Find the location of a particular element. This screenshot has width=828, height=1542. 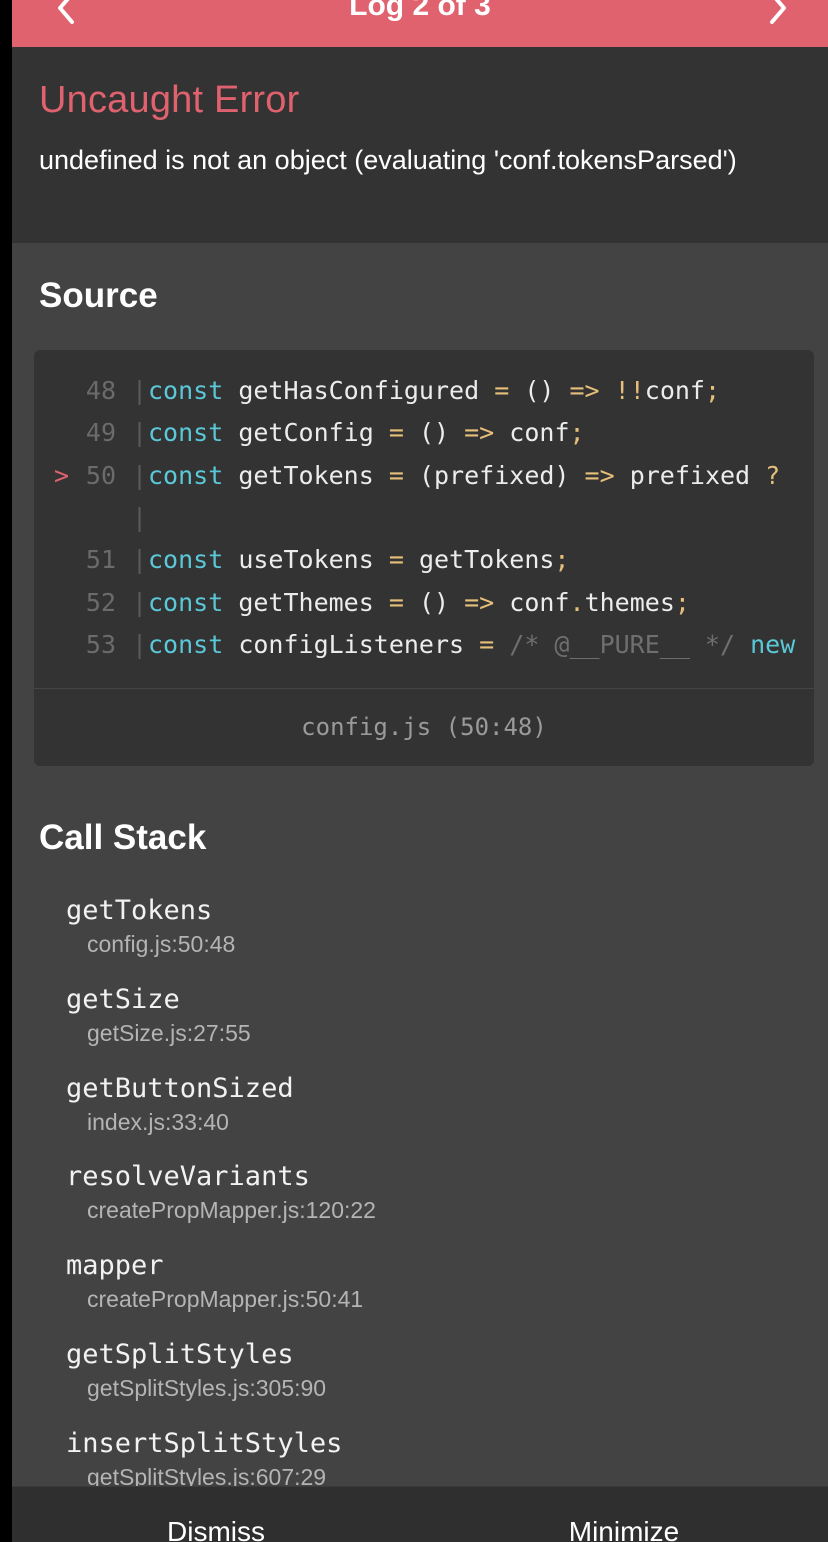

stack-frame: getSplitStyles getSplitStyles.js:305:90 is located at coordinates (196, 1370).